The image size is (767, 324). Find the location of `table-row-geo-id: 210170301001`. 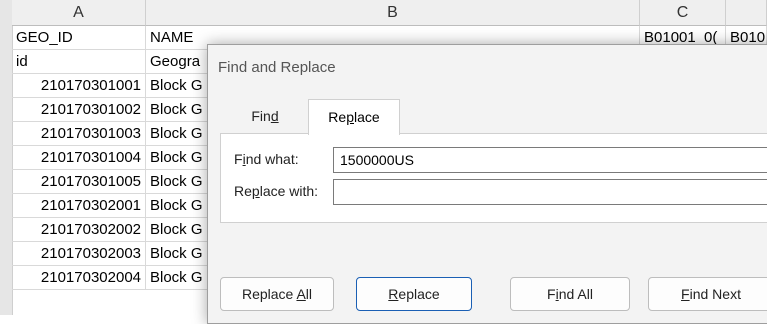

table-row-geo-id: 210170301001 is located at coordinates (79, 86).